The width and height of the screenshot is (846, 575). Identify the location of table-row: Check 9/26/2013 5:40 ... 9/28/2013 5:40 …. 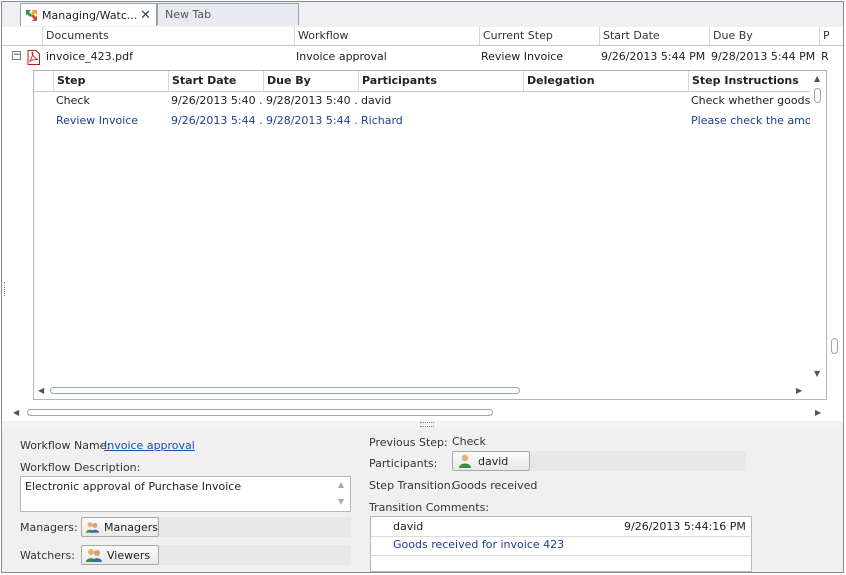
(422, 101).